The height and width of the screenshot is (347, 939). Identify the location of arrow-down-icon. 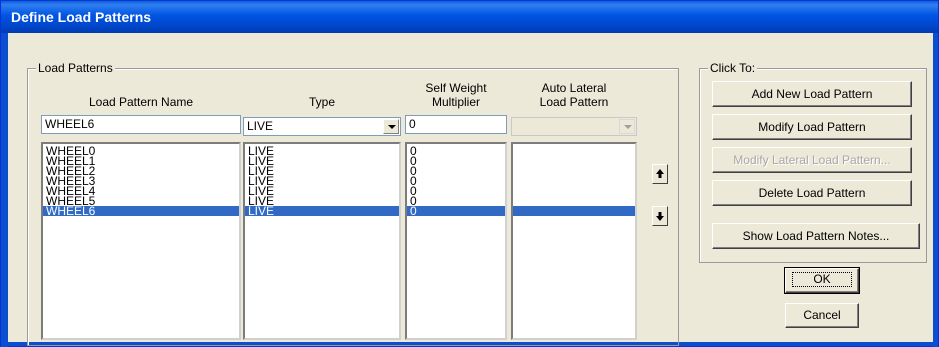
(660, 216).